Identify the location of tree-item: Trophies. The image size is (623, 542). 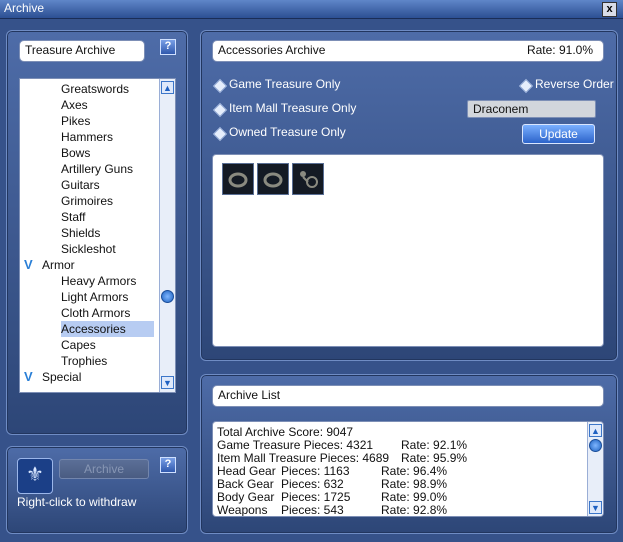
(84, 361).